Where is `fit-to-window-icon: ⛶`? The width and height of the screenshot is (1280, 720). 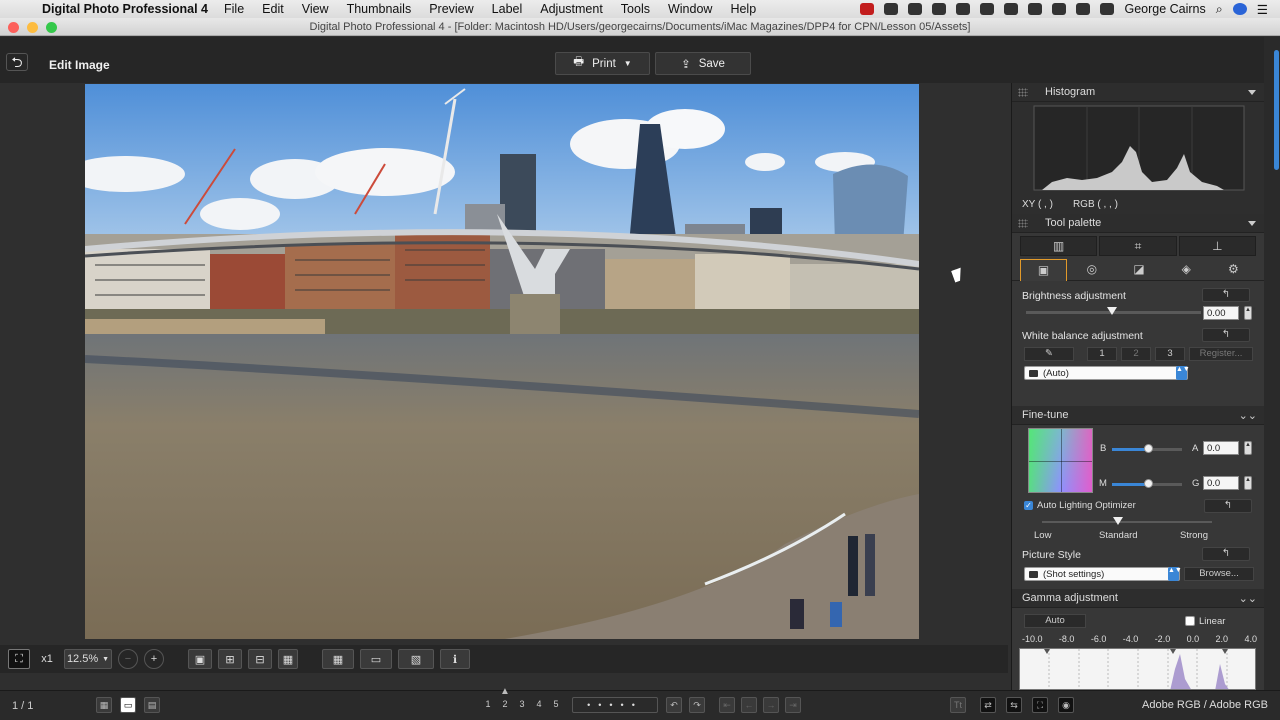
fit-to-window-icon: ⛶ is located at coordinates (19, 659).